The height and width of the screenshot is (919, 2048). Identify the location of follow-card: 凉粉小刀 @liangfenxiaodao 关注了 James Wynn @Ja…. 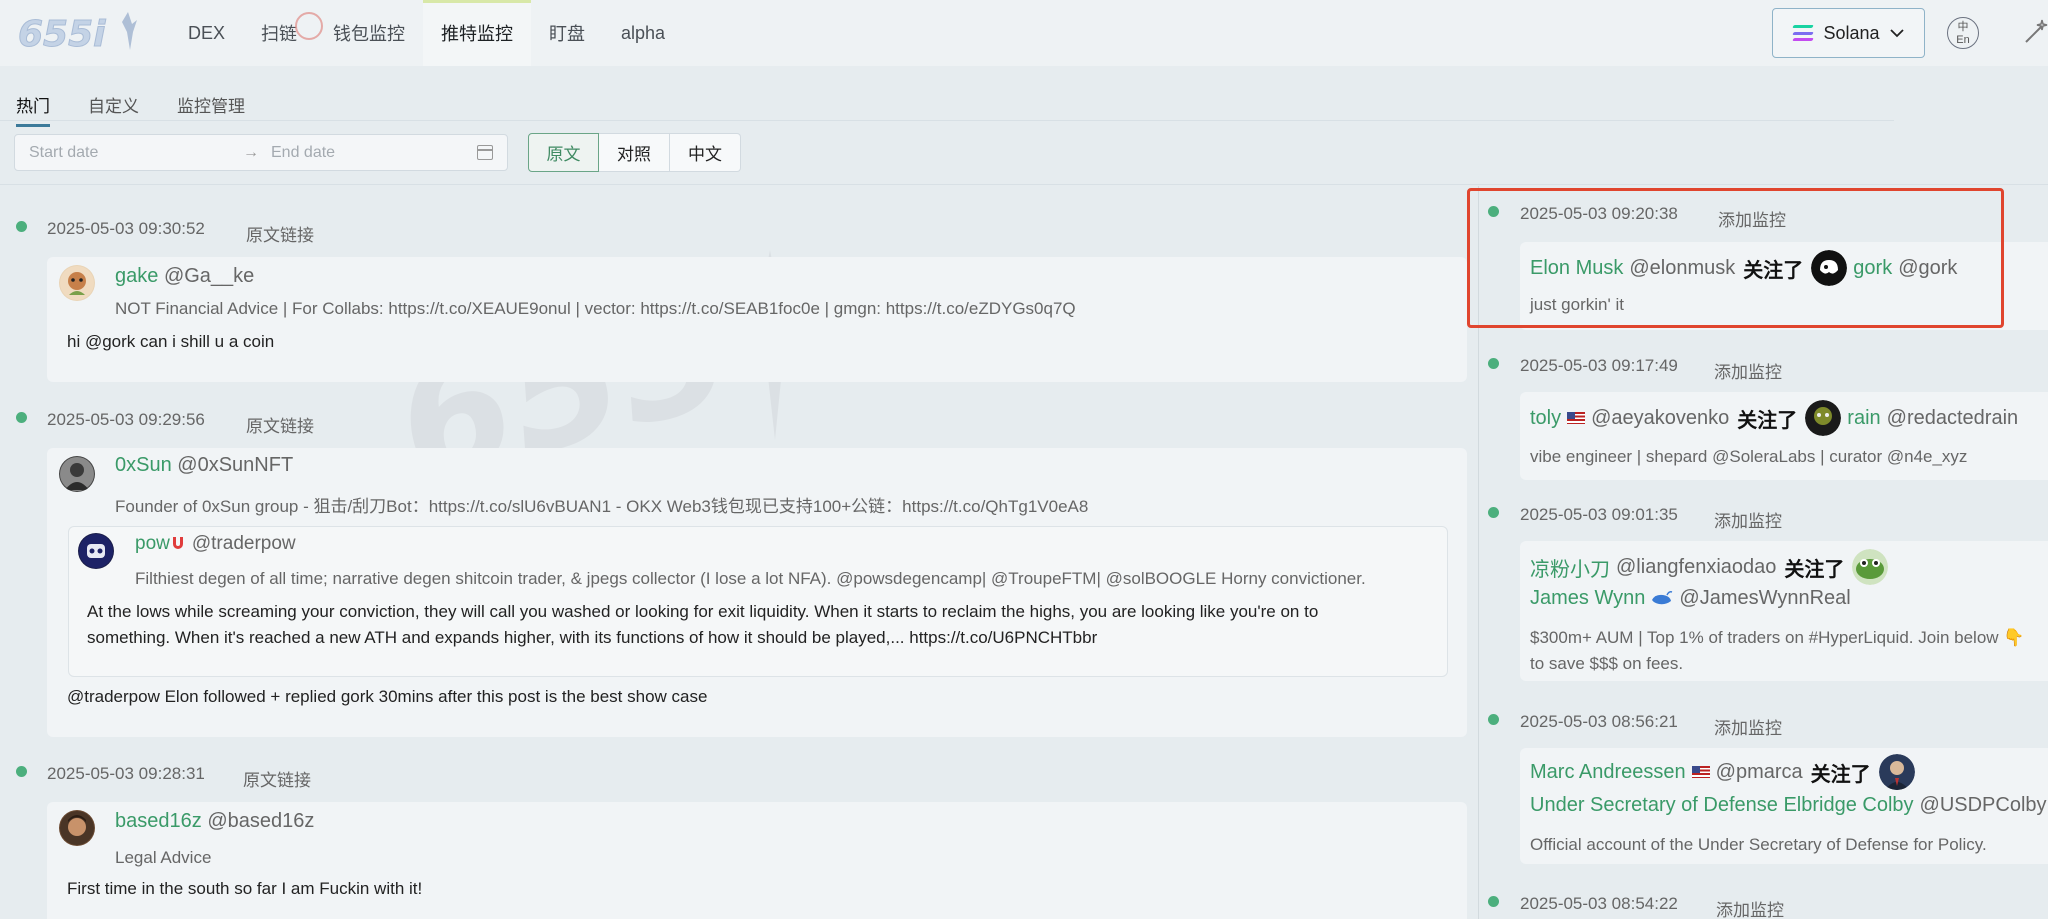
(1784, 611).